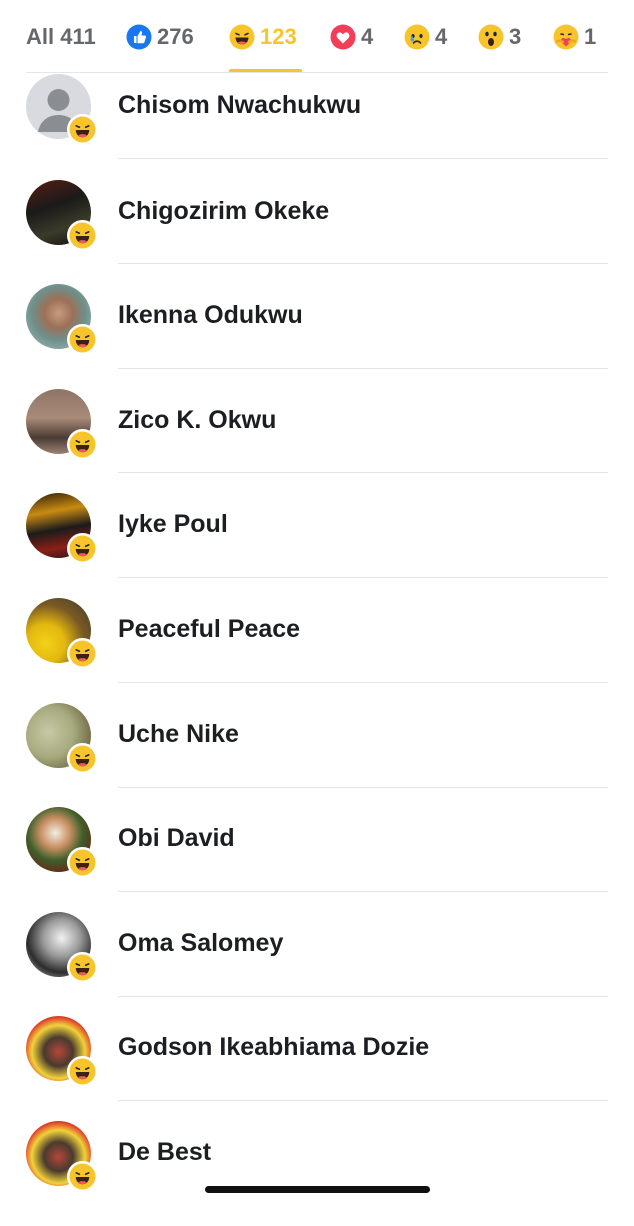  Describe the element at coordinates (317, 72) in the screenshot. I see `tabs-divider` at that location.